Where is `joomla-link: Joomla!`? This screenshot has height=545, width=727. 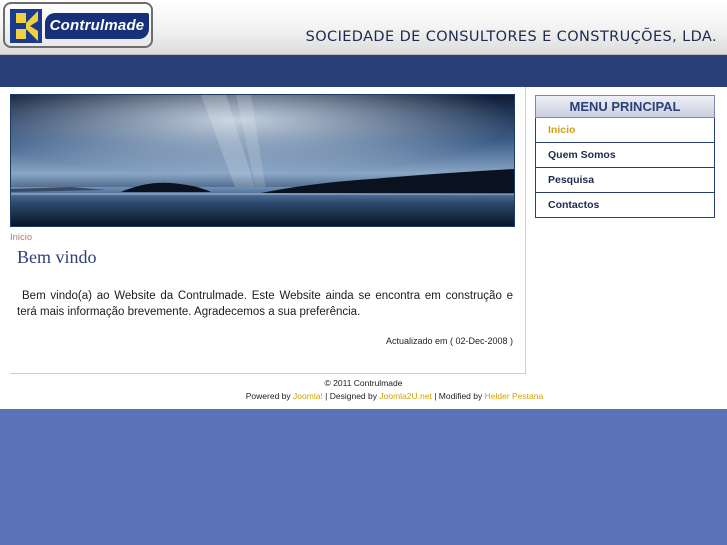
joomla-link: Joomla! is located at coordinates (308, 396).